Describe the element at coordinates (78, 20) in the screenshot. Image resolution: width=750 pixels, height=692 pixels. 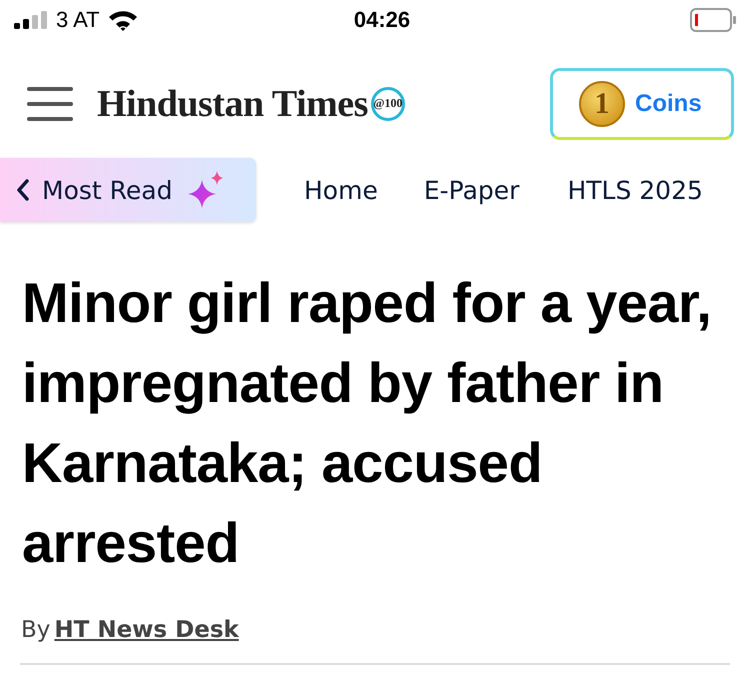
I see `carrier-name: 3 AT` at that location.